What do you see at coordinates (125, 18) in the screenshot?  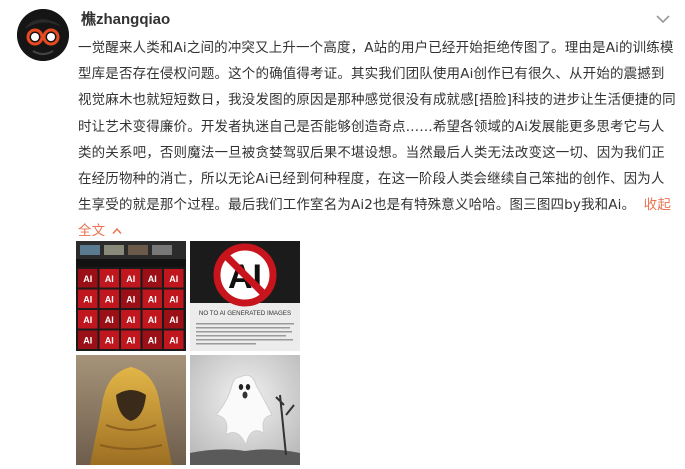 I see `author-name: 樵zhangqiao` at bounding box center [125, 18].